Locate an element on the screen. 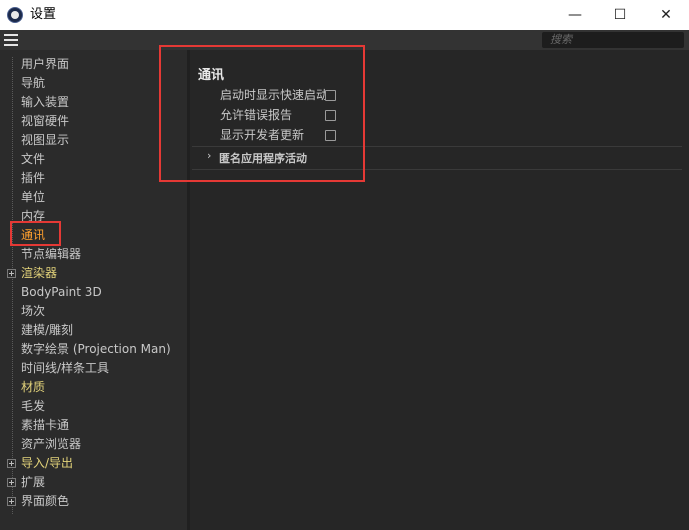  sidebar-item-import-export: 导入/导出 is located at coordinates (47, 463).